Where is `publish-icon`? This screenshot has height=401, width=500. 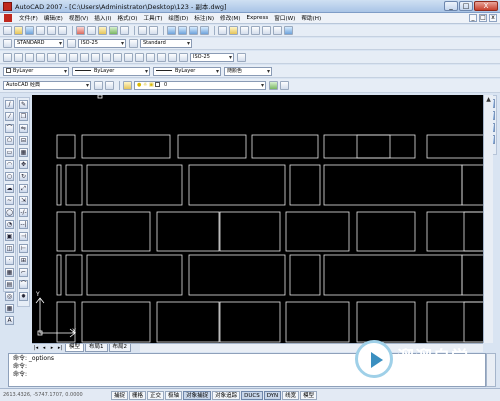 publish-icon is located at coordinates (62, 30).